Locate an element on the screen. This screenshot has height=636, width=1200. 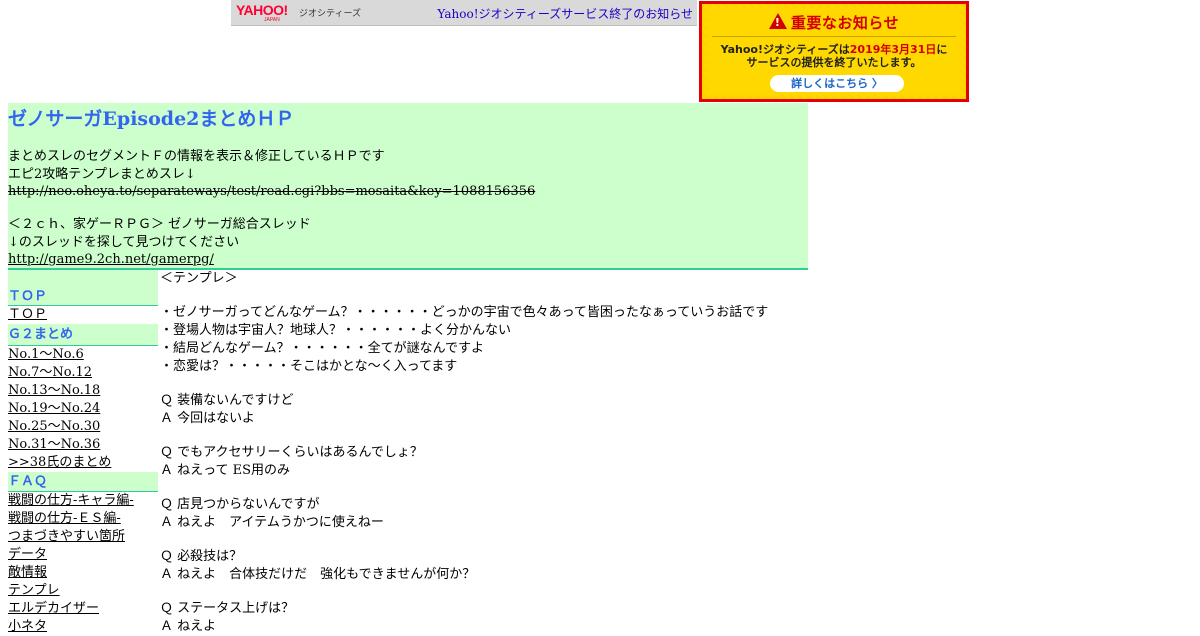
sidebar-link-faq-3: つまづきやすい箇所 is located at coordinates (83, 537).